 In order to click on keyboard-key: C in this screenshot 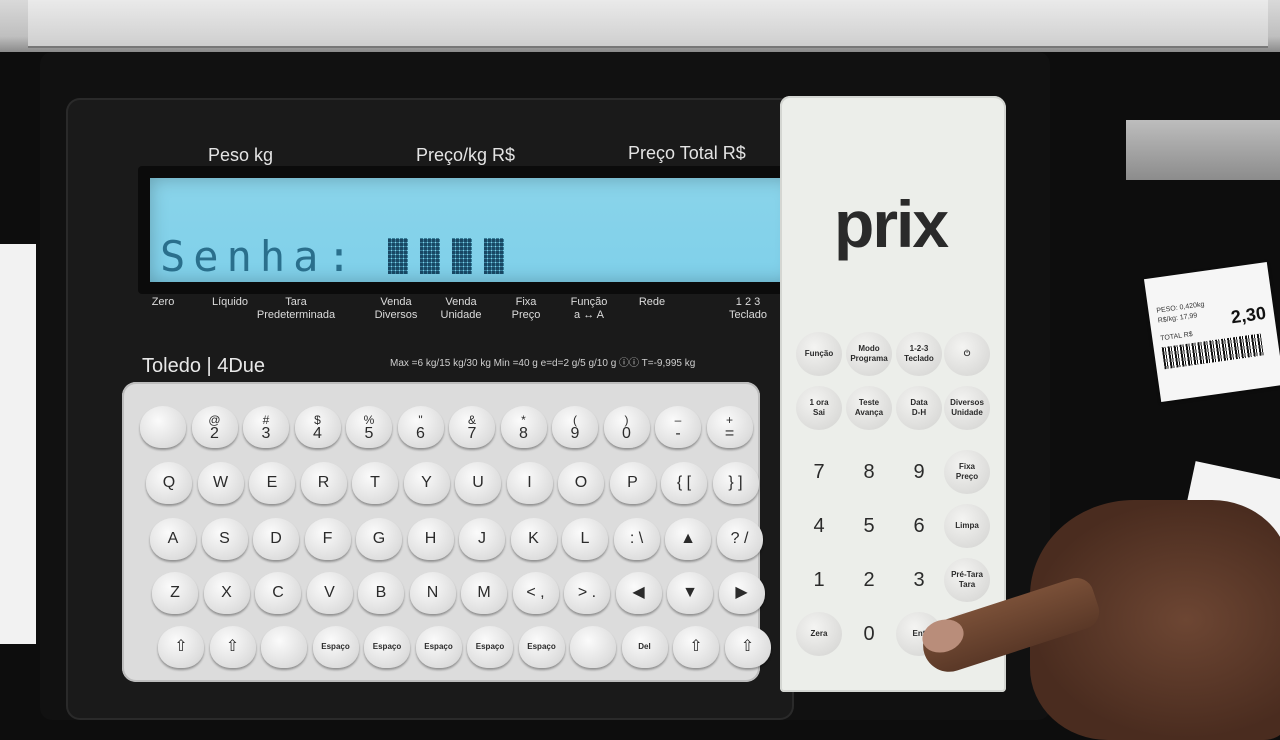, I will do `click(278, 593)`.